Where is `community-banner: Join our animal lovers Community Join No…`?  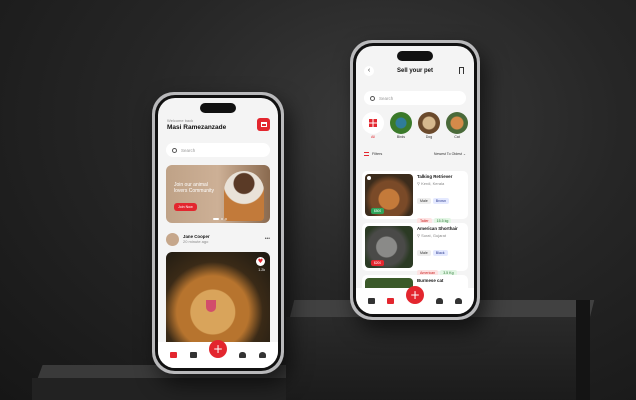
community-banner: Join our animal lovers Community Join No… is located at coordinates (218, 194).